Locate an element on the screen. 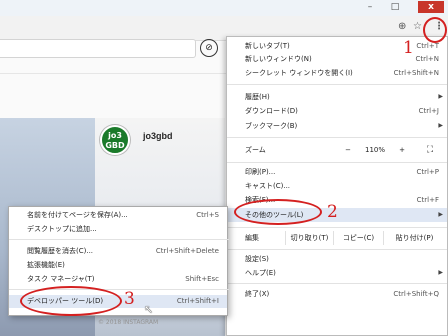 This screenshot has height=336, width=448. search-input is located at coordinates (98, 48).